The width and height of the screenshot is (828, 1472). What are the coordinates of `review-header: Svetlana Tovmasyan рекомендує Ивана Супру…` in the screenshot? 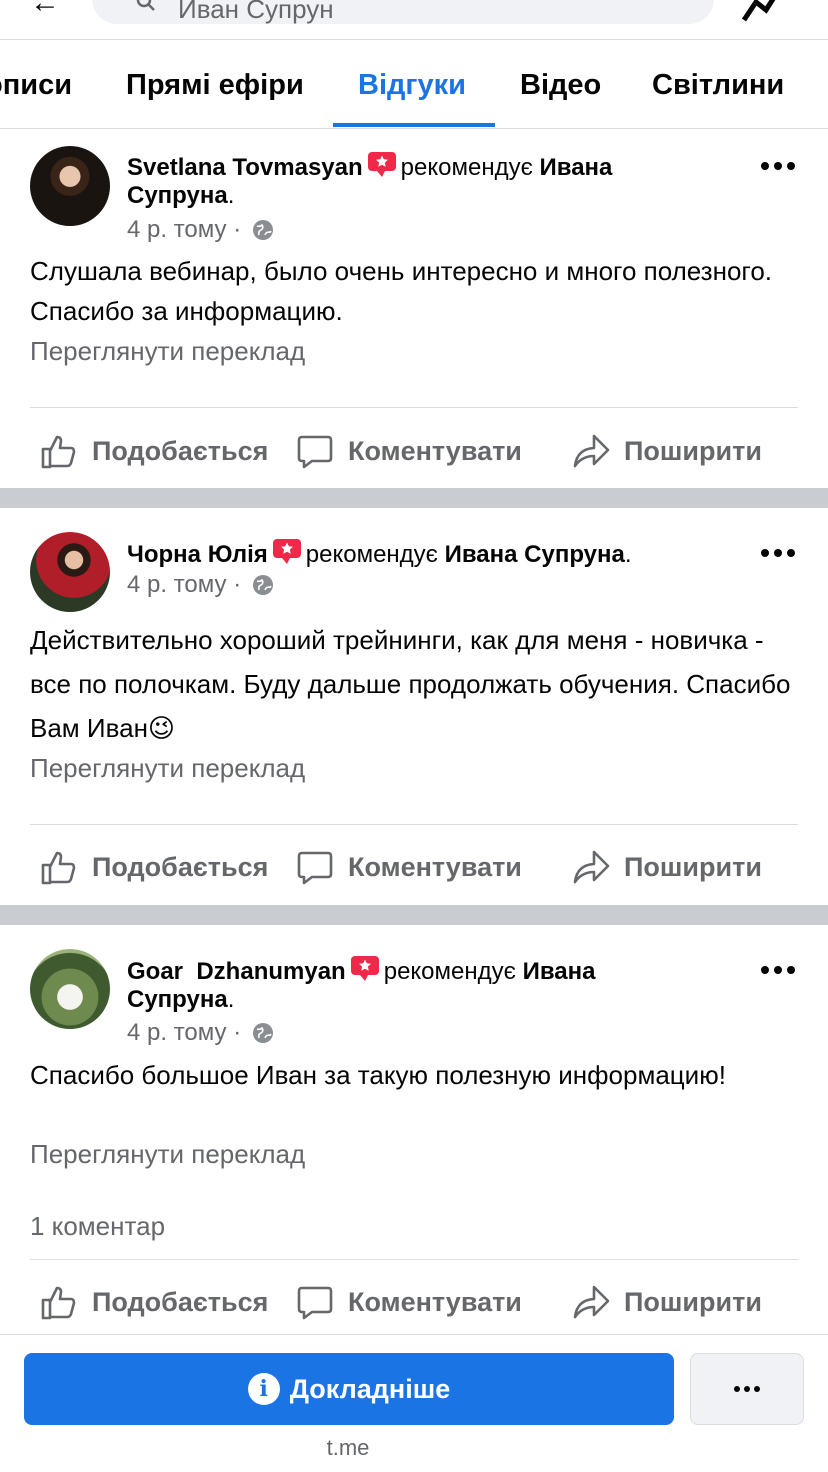 It's located at (417, 180).